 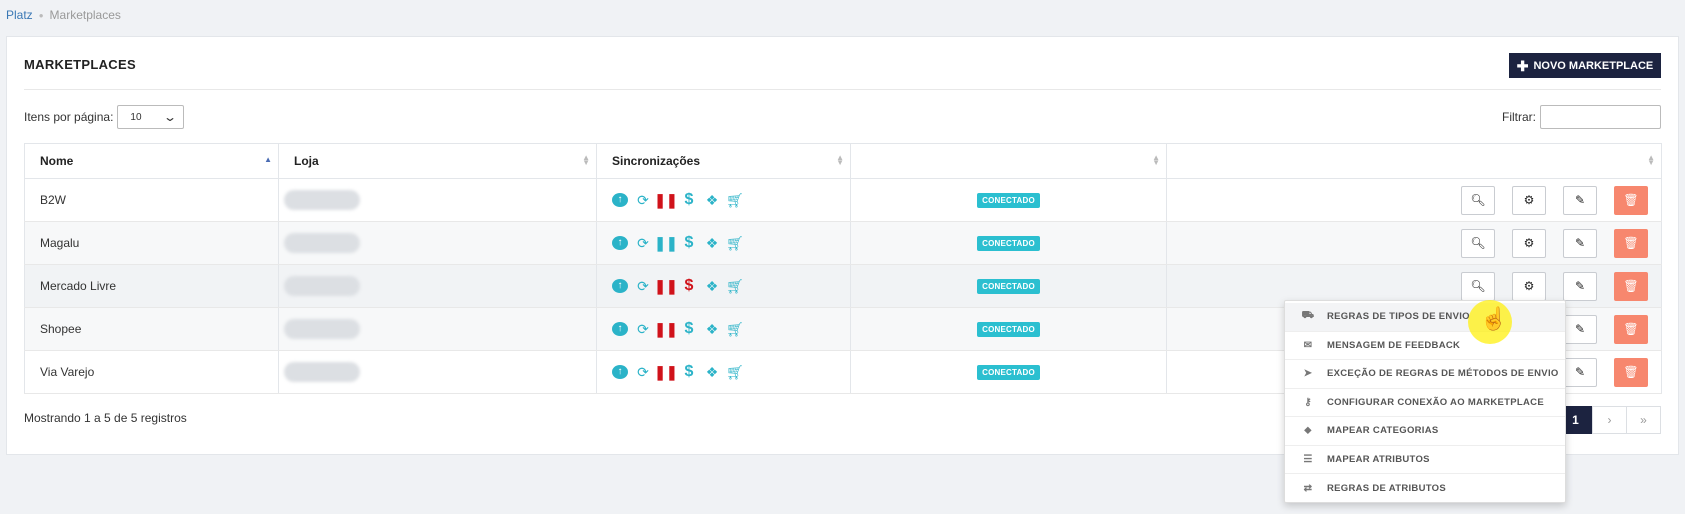 What do you see at coordinates (1414, 243) in the screenshot?
I see `cell-actions: 🔍︎ ⚙ ✎ 🗑︎` at bounding box center [1414, 243].